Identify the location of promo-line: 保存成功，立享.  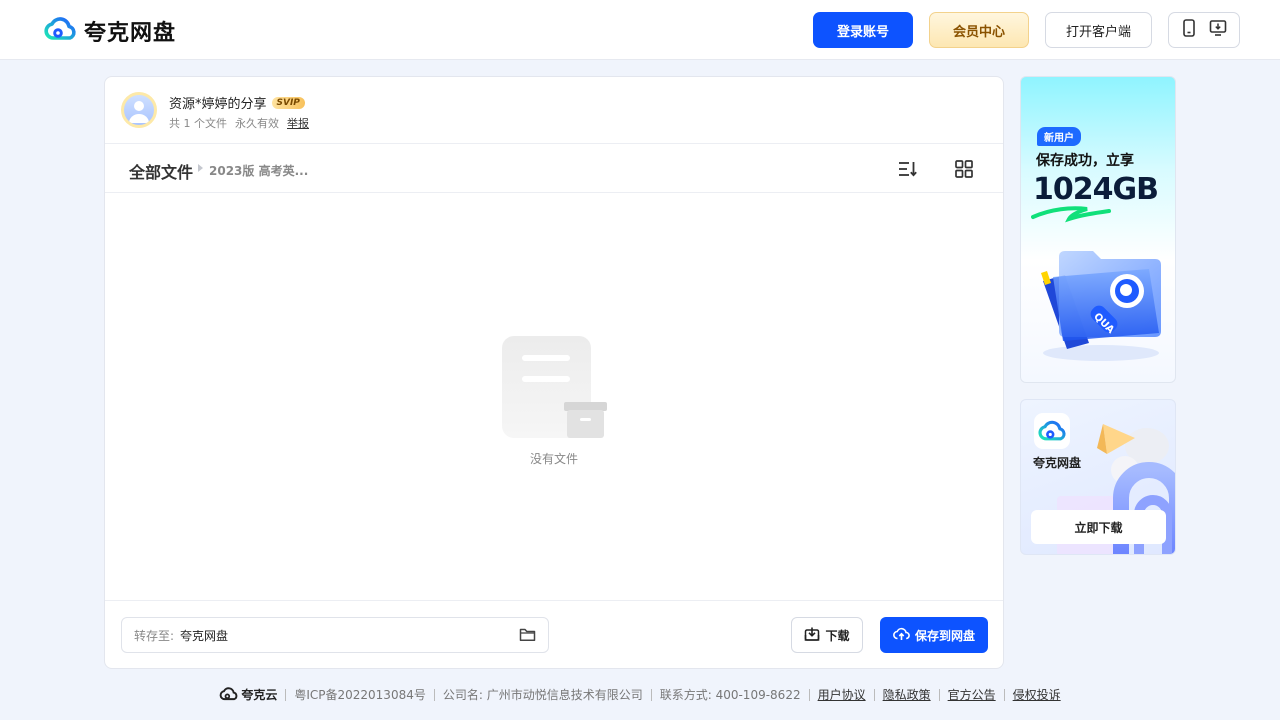
(1085, 161).